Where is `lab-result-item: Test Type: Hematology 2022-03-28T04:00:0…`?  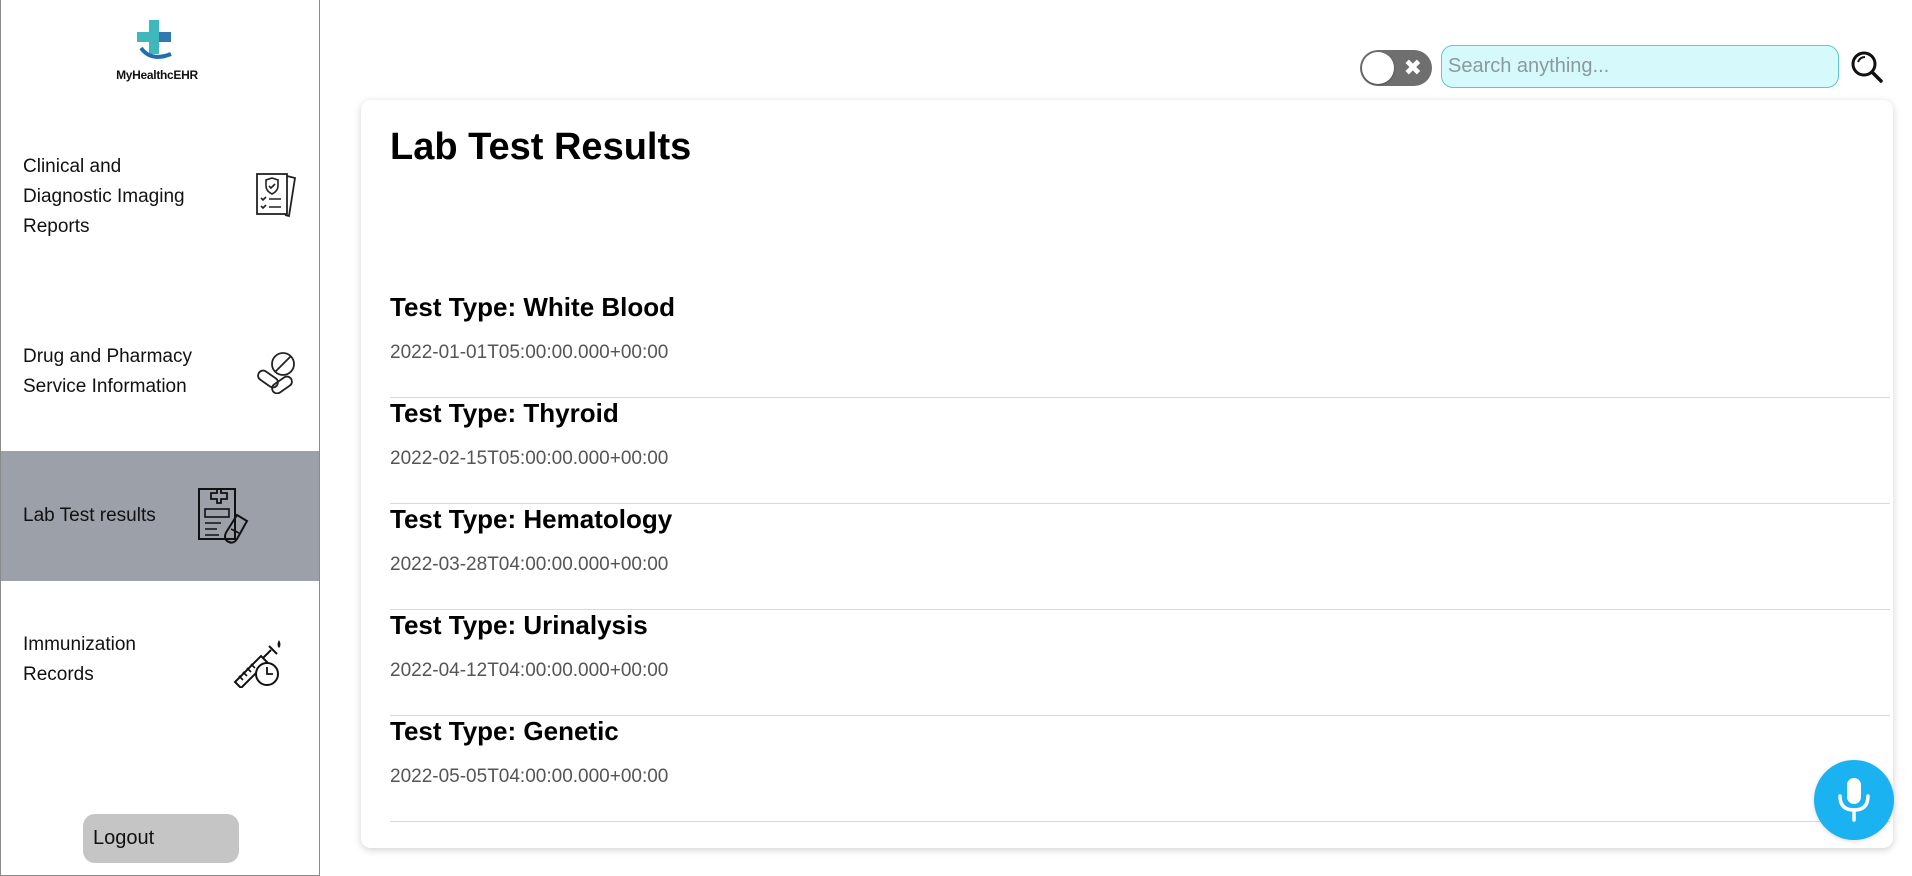
lab-result-item: Test Type: Hematology 2022-03-28T04:00:0… is located at coordinates (1140, 557).